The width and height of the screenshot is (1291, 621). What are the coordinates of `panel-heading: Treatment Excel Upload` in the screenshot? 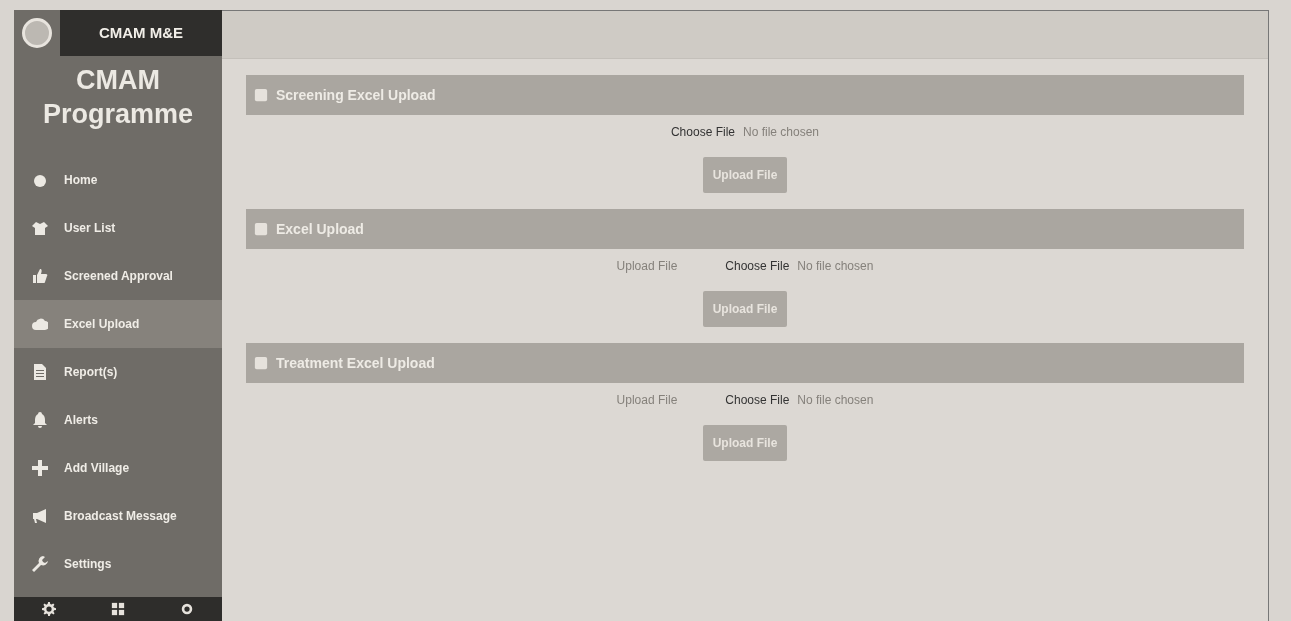 It's located at (745, 363).